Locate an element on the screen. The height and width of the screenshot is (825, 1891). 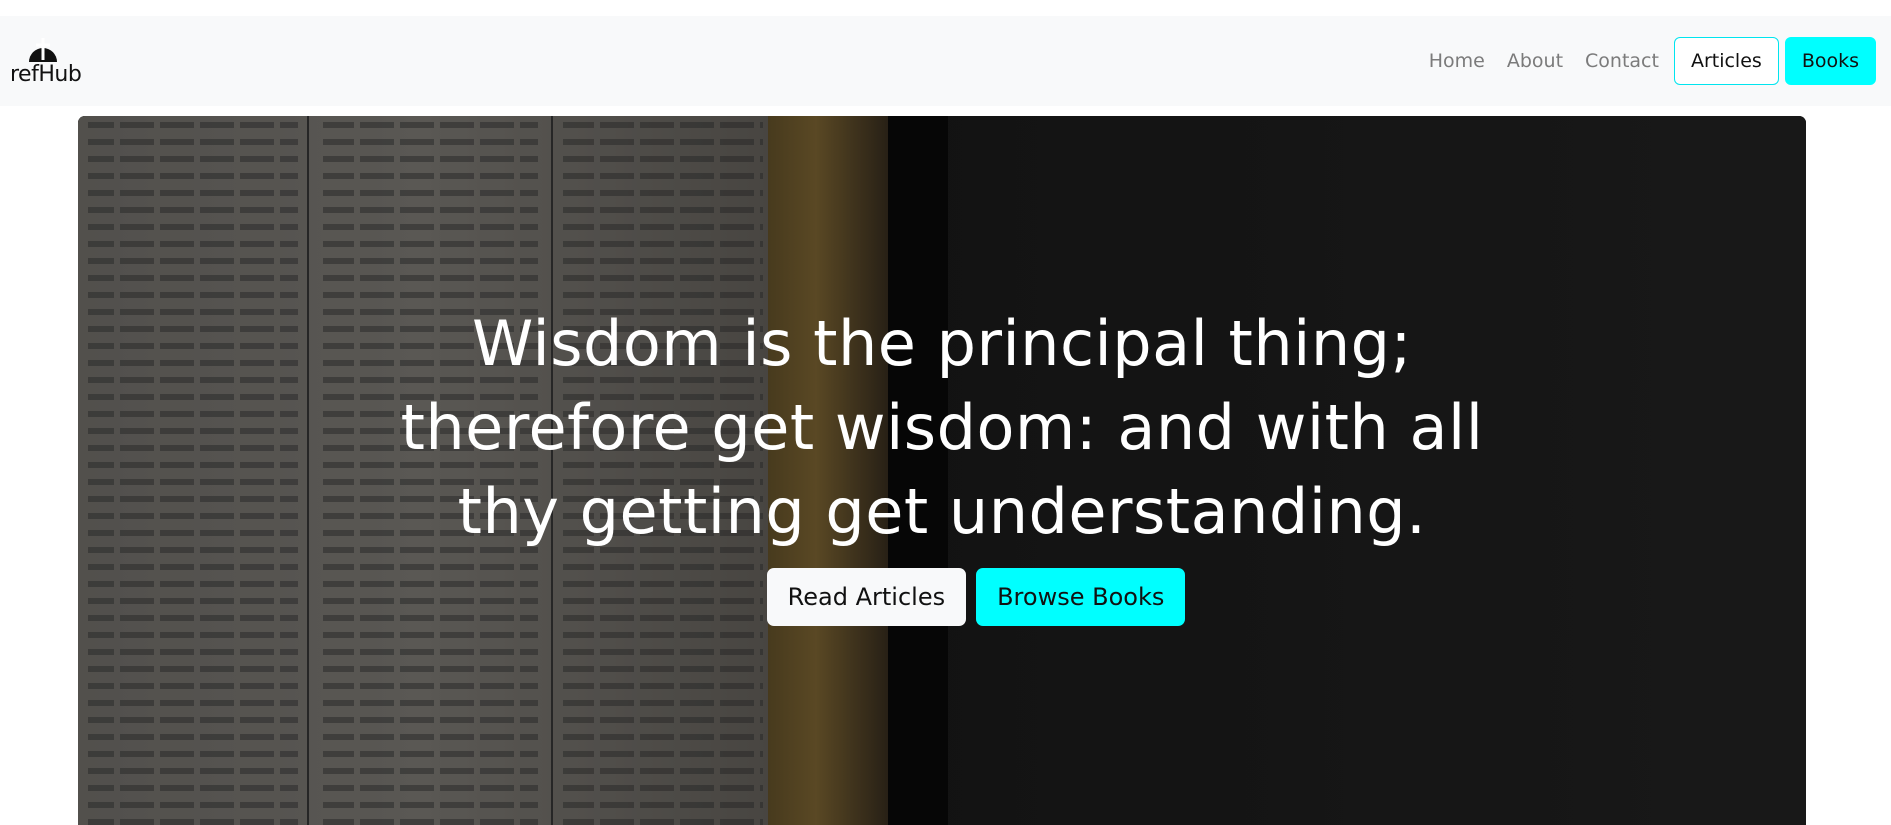
brand-name: refHub is located at coordinates (46, 74).